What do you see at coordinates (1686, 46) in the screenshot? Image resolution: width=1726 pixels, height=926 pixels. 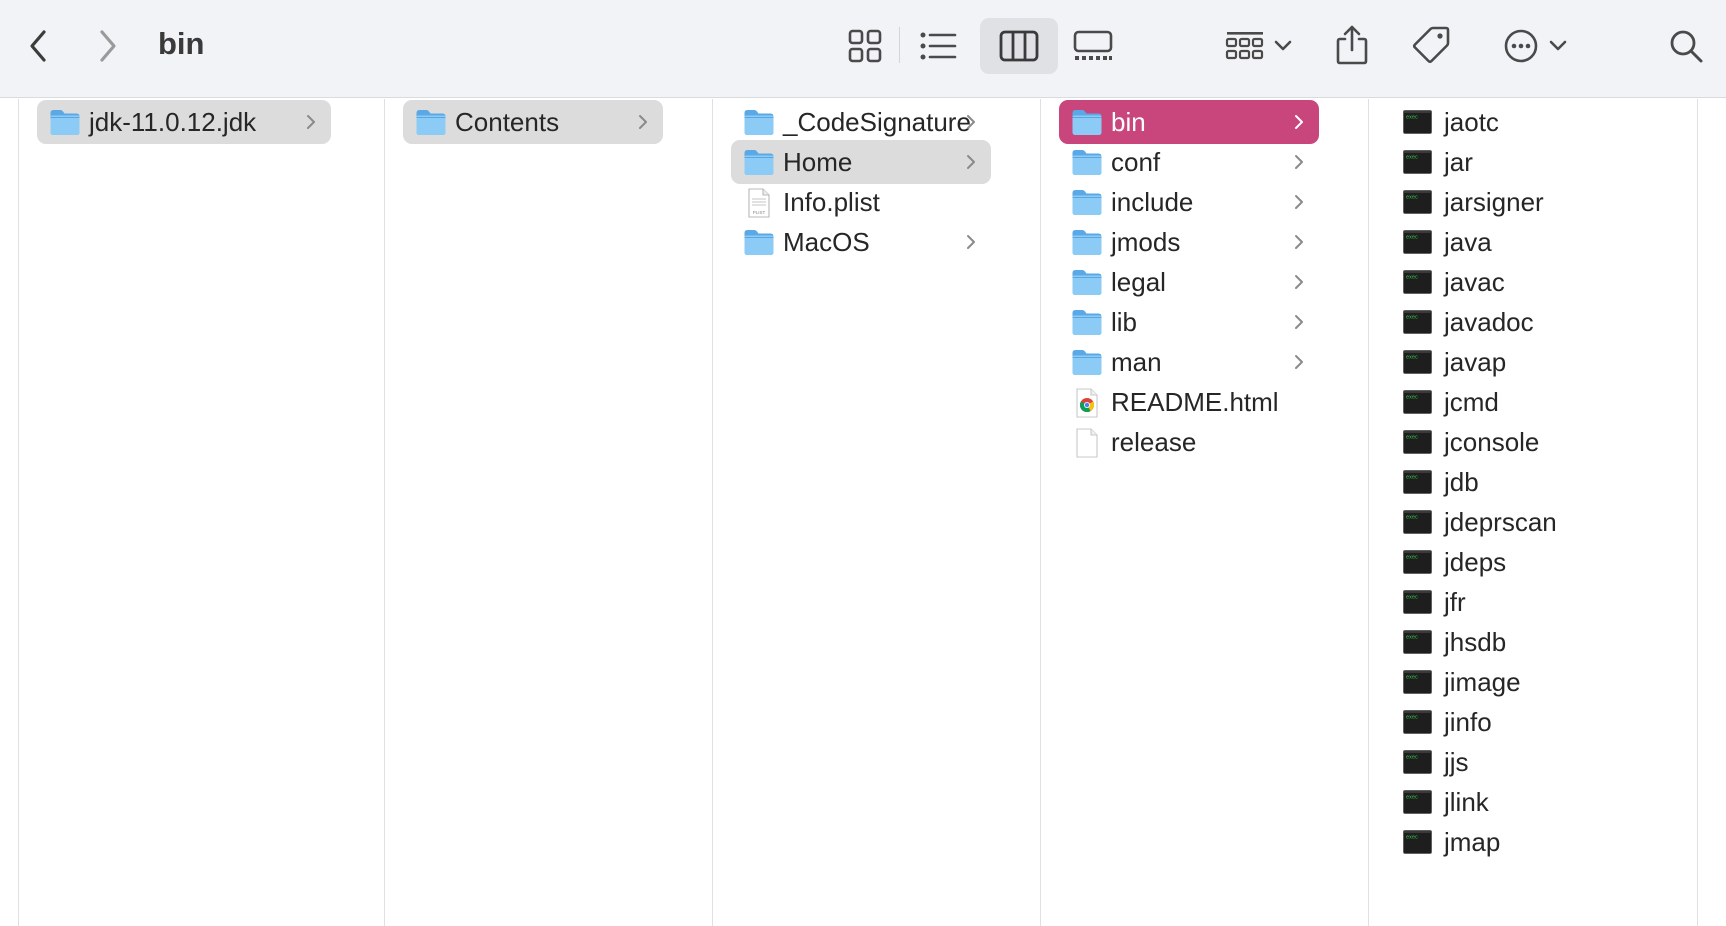 I see `search-button` at bounding box center [1686, 46].